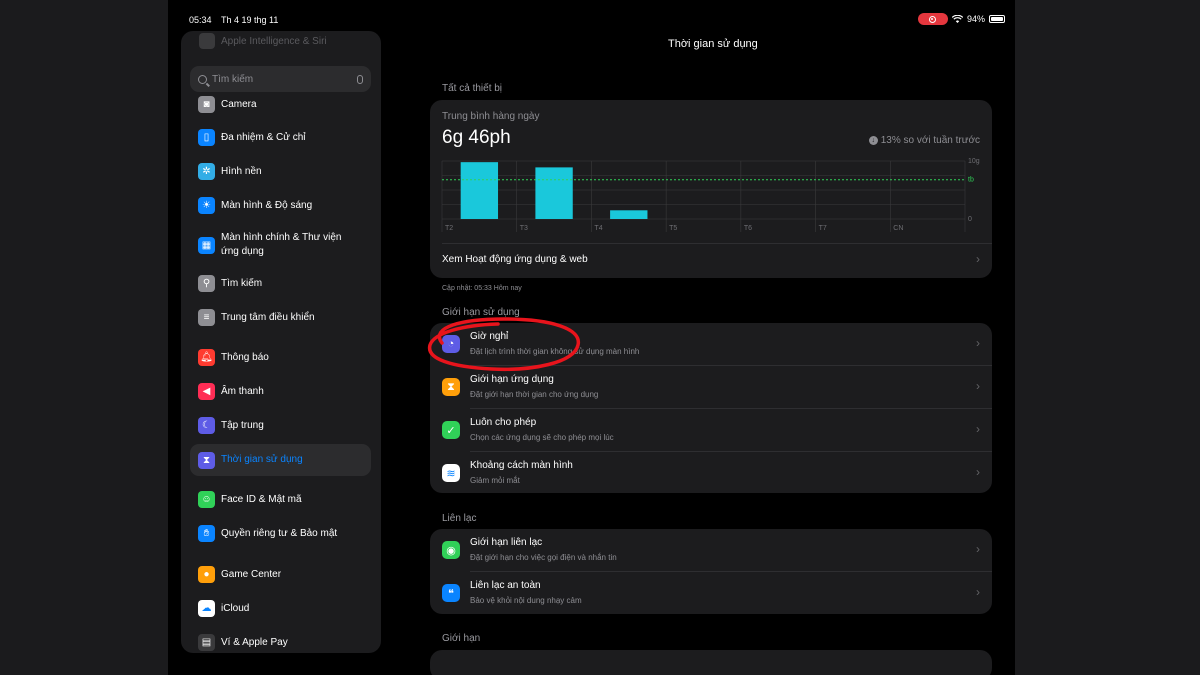  I want to click on apple-intelligence-icon, so click(207, 41).